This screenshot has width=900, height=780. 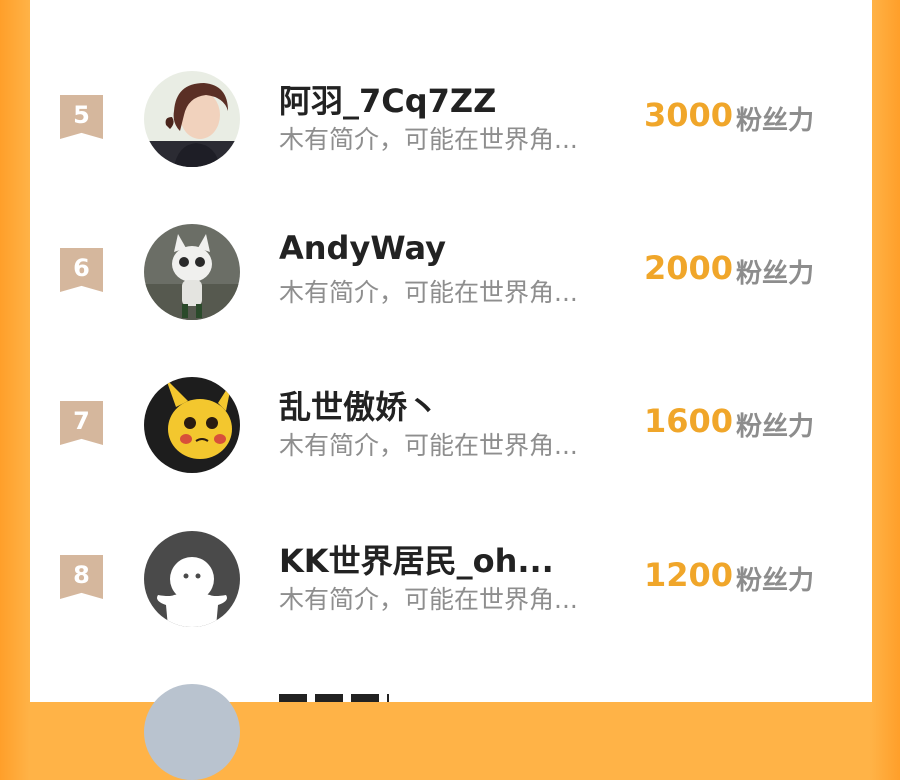 What do you see at coordinates (192, 732) in the screenshot?
I see `next-row-avatar-fragment` at bounding box center [192, 732].